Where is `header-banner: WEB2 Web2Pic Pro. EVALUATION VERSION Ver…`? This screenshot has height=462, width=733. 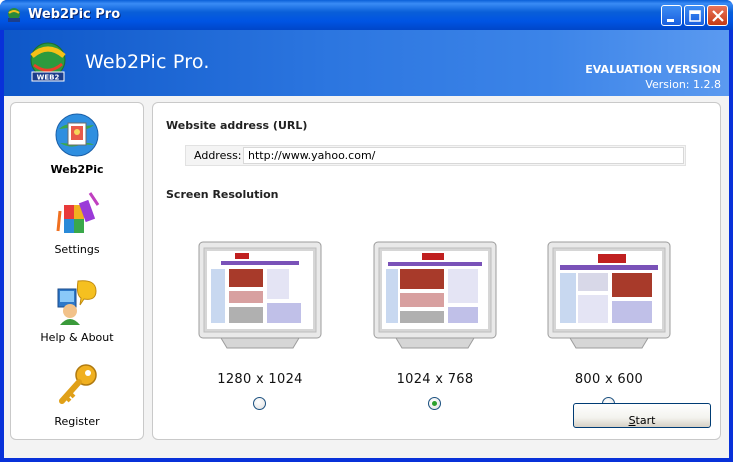 header-banner: WEB2 Web2Pic Pro. EVALUATION VERSION Ver… is located at coordinates (366, 63).